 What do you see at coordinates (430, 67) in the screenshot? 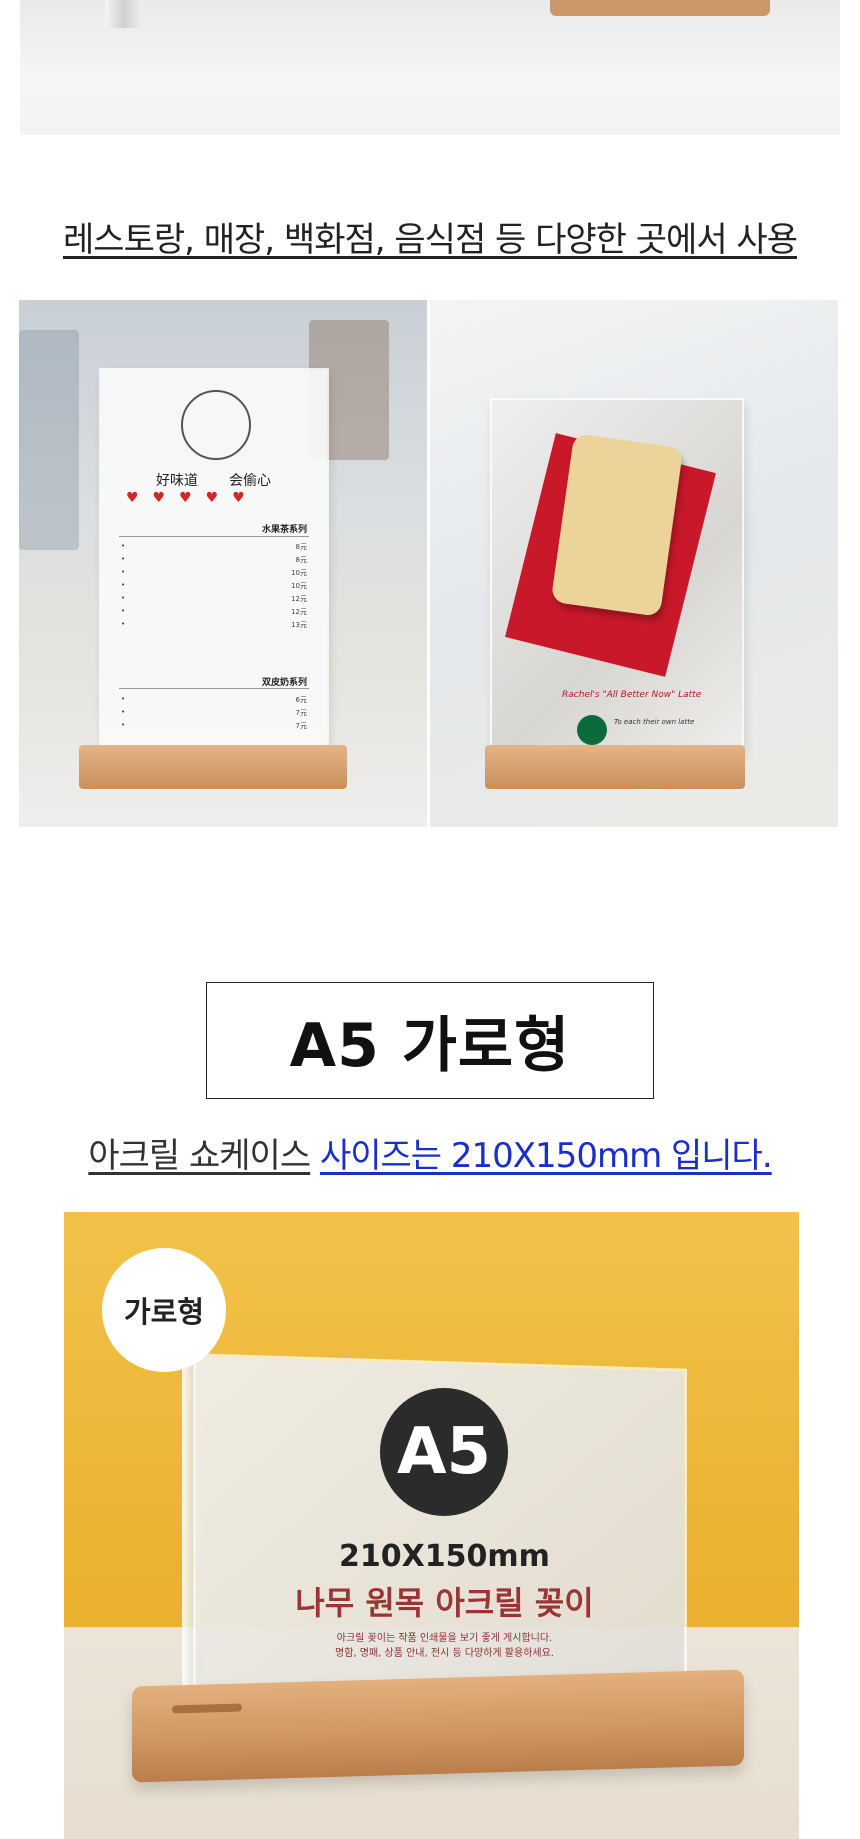
I see `top-product-photo` at bounding box center [430, 67].